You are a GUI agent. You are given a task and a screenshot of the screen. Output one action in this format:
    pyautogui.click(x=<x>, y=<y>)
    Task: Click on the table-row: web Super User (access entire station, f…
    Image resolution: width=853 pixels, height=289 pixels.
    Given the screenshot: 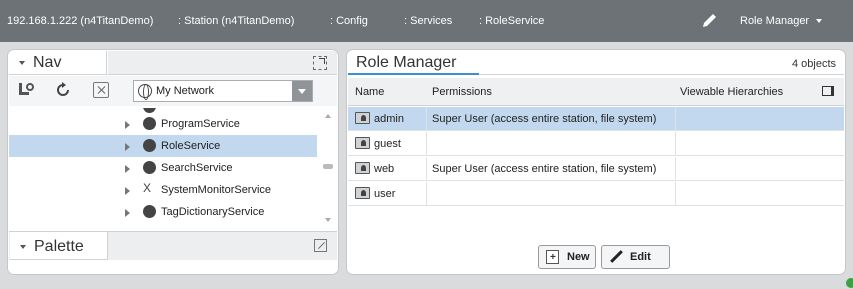 What is the action you would take?
    pyautogui.click(x=596, y=169)
    